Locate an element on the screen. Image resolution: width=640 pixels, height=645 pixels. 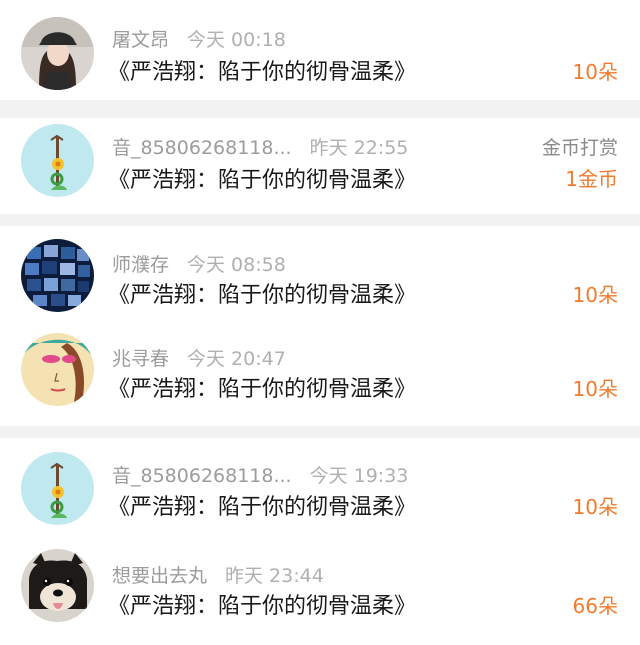
gift-meta: 兆寻春 今天 20:47 is located at coordinates (199, 357).